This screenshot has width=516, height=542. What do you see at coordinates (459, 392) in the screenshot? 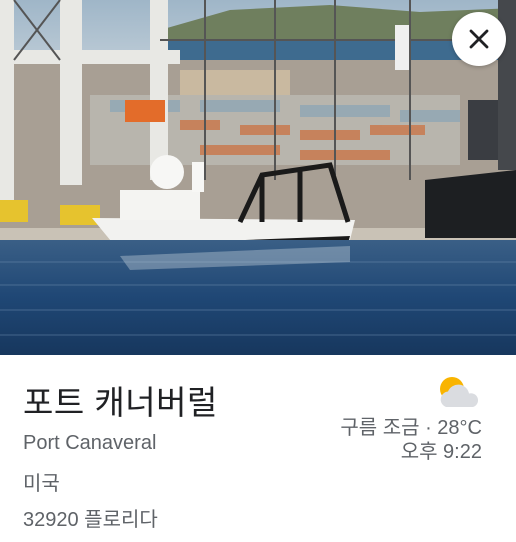
I see `partly-cloudy-icon` at bounding box center [459, 392].